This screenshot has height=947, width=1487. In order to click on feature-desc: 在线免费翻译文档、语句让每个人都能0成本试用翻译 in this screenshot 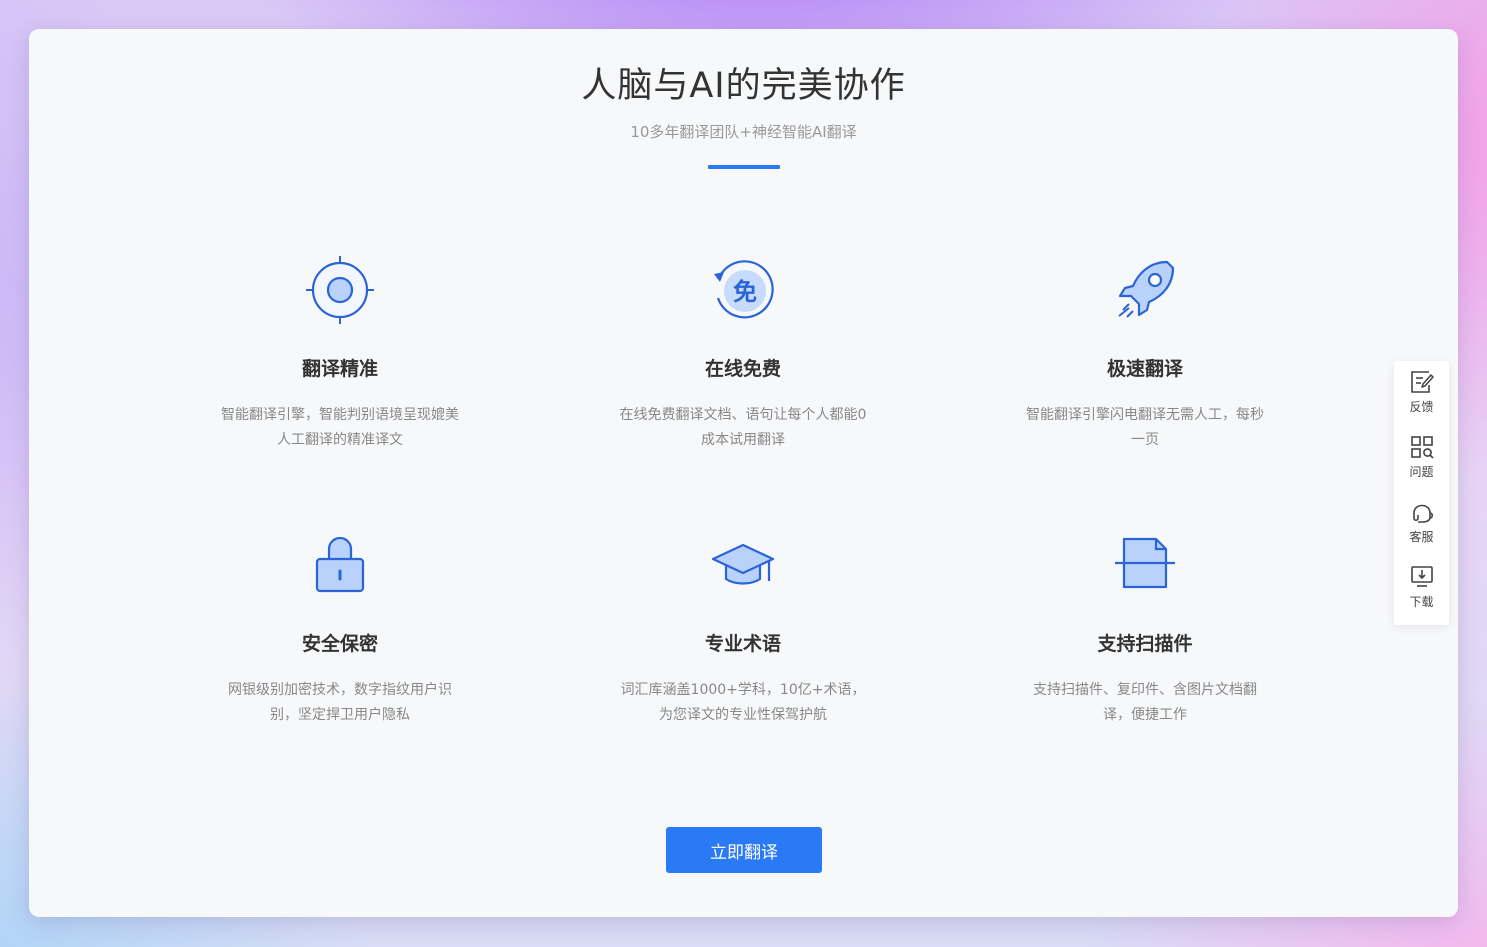, I will do `click(743, 427)`.